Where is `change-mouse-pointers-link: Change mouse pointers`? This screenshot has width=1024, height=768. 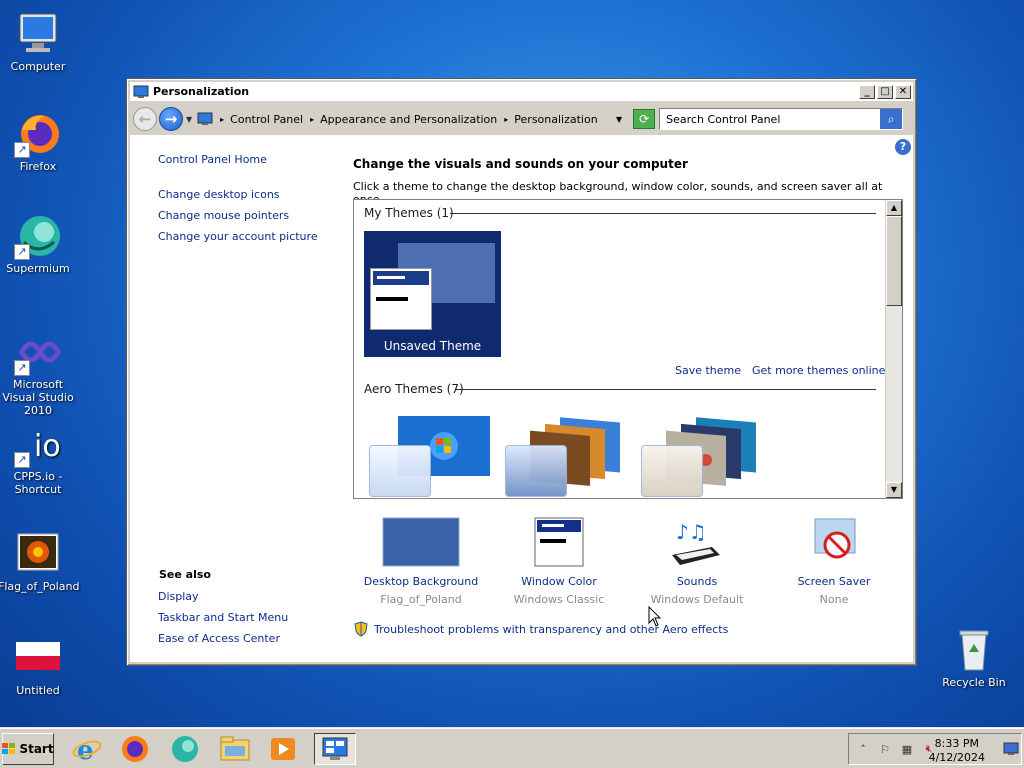 change-mouse-pointers-link: Change mouse pointers is located at coordinates (223, 215).